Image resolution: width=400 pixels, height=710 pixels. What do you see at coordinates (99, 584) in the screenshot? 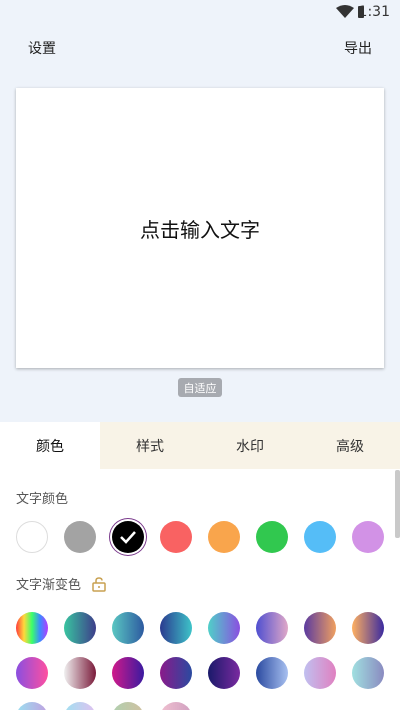
I see `lock-icon` at bounding box center [99, 584].